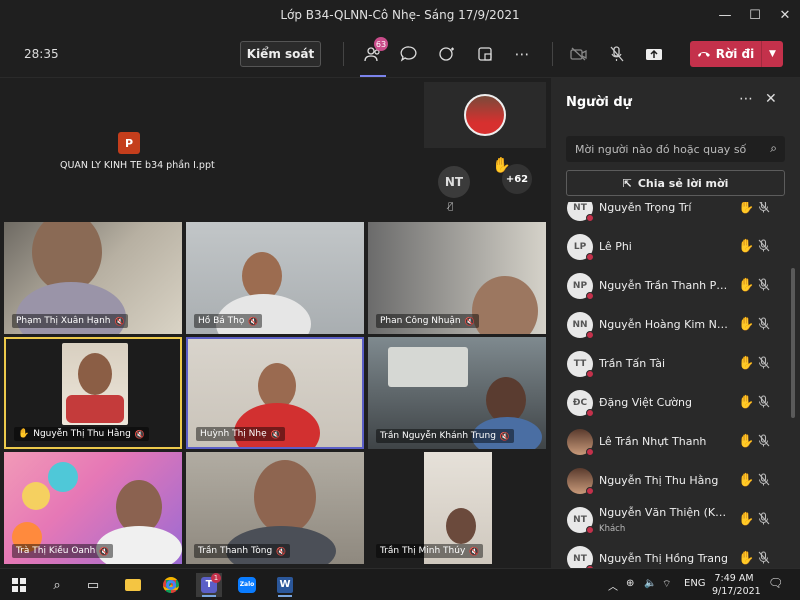  Describe the element at coordinates (580, 403) in the screenshot. I see `avatar: ĐC` at that location.